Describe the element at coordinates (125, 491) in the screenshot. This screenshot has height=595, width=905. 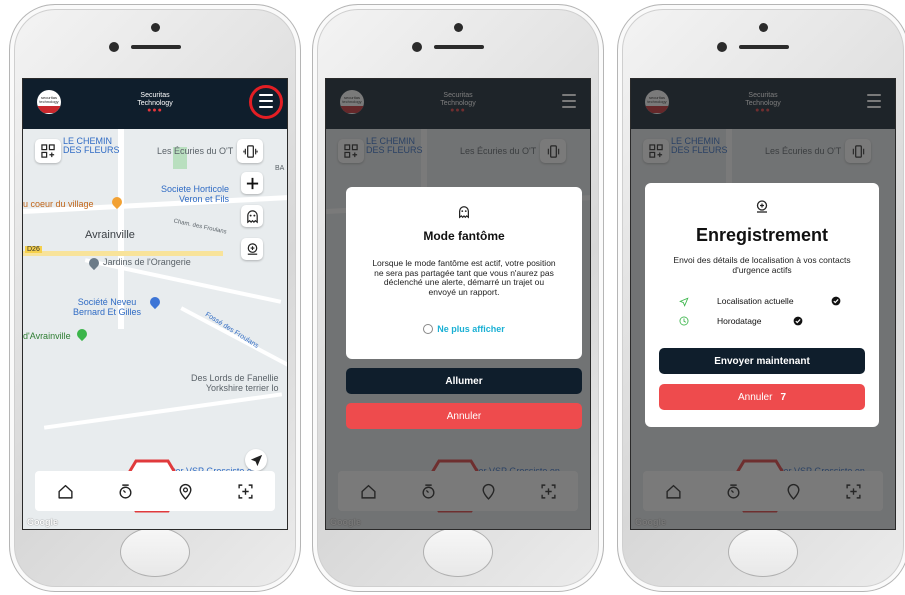
I see `nav-timer-icon` at that location.